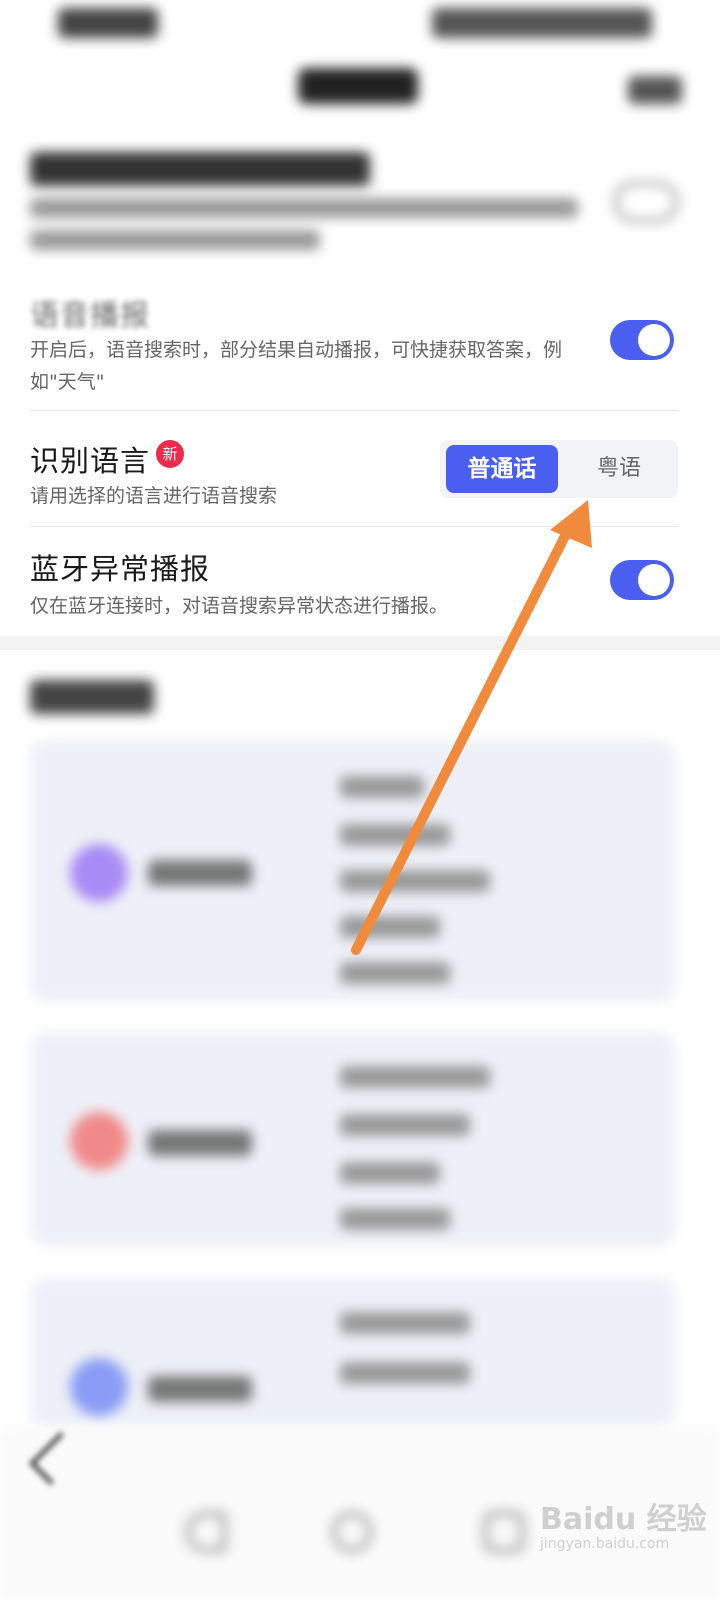  I want to click on header-action-button, so click(655, 90).